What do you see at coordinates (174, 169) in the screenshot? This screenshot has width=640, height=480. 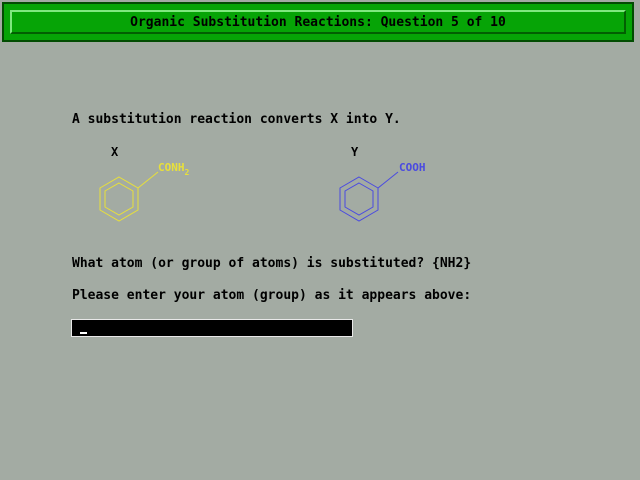 I see `molecule-x-group: CONH2` at bounding box center [174, 169].